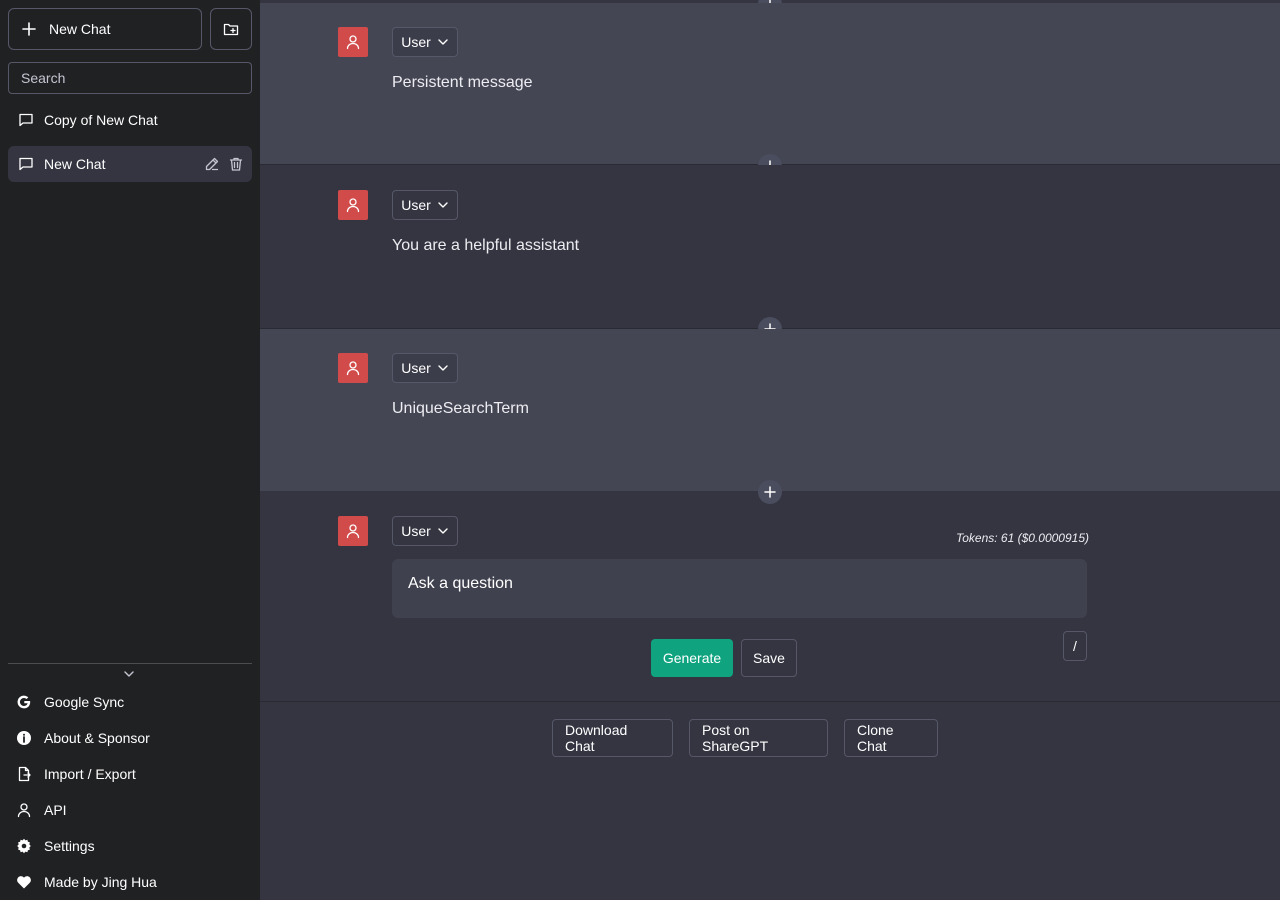 This screenshot has width=1280, height=900. What do you see at coordinates (769, 658) in the screenshot?
I see `save-button: Save` at bounding box center [769, 658].